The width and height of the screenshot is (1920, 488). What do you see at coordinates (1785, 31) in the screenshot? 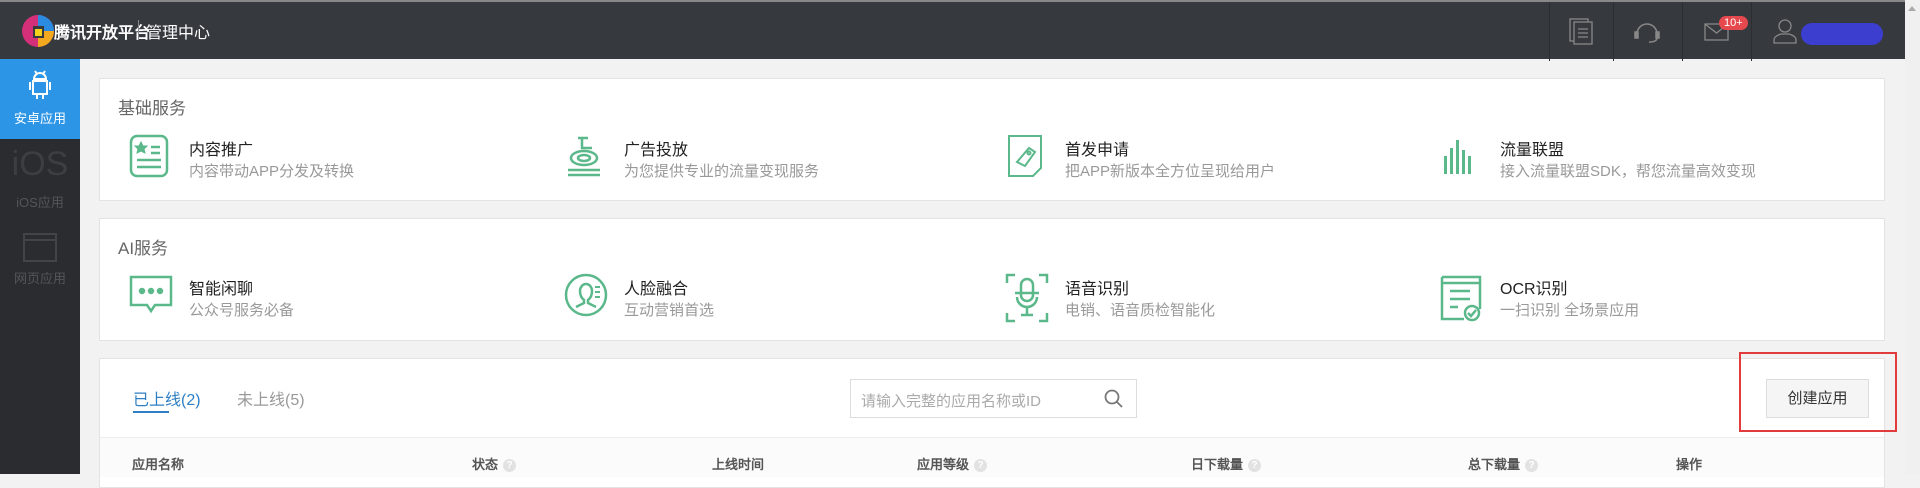
I see `user-icon` at bounding box center [1785, 31].